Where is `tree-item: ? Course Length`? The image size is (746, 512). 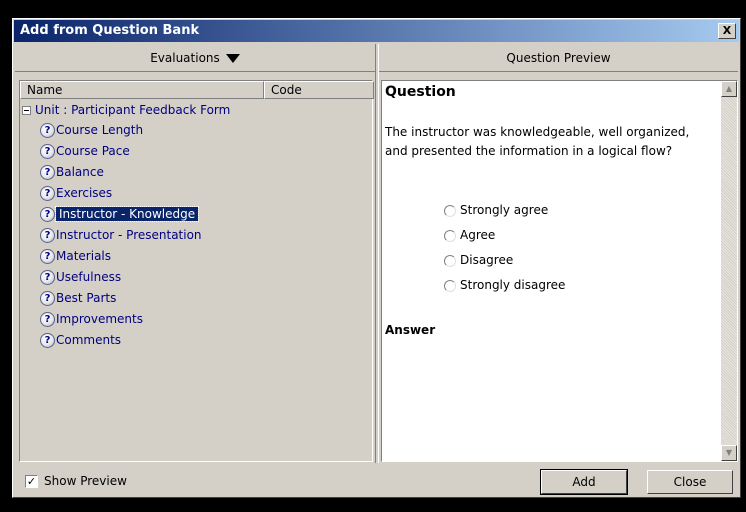
tree-item: ? Course Length is located at coordinates (91, 130).